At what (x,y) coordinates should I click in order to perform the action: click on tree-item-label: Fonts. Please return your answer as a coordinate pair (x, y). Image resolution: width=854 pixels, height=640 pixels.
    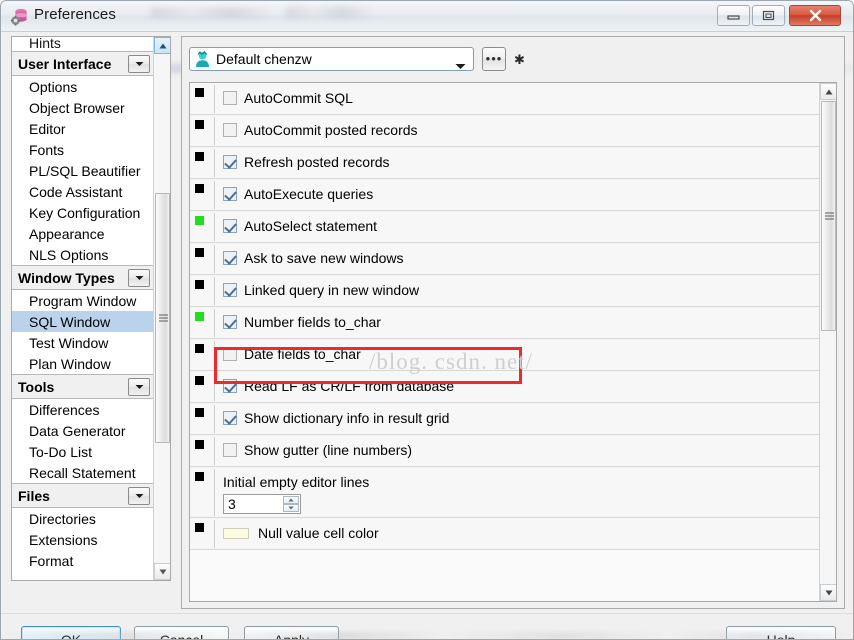
    Looking at the image, I should click on (47, 149).